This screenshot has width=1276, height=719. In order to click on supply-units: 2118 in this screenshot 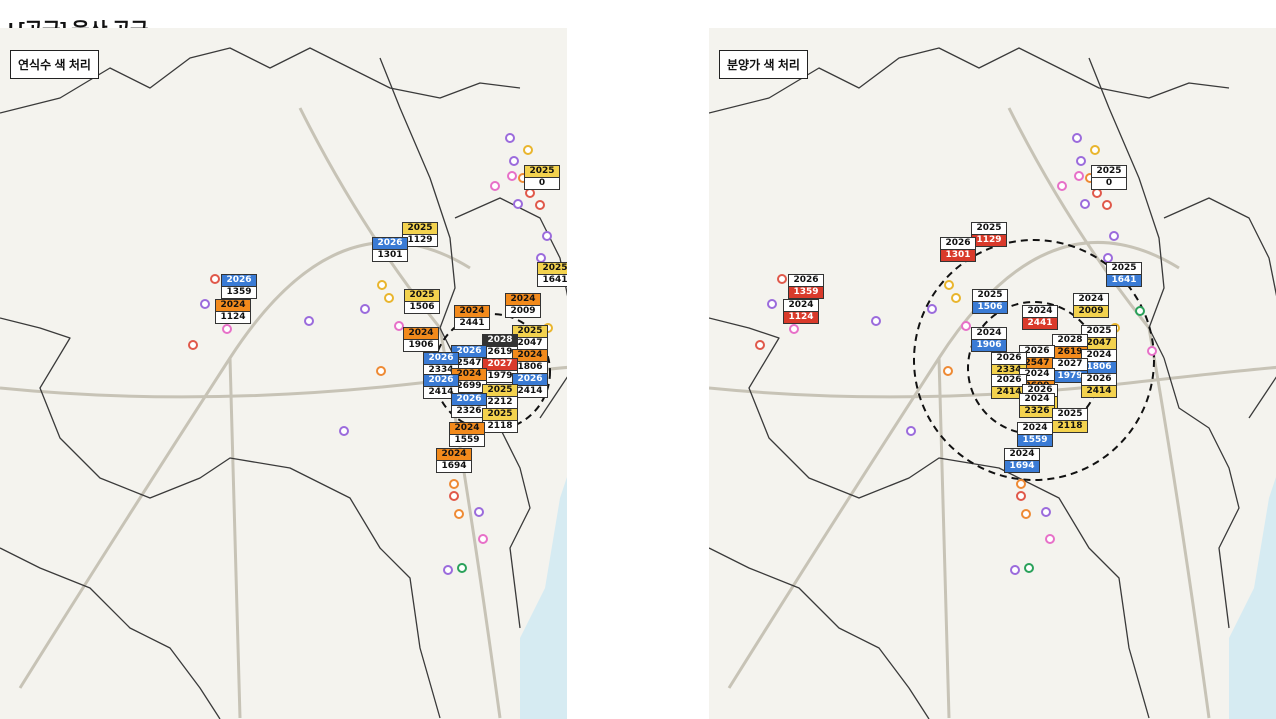, I will do `click(1070, 426)`.